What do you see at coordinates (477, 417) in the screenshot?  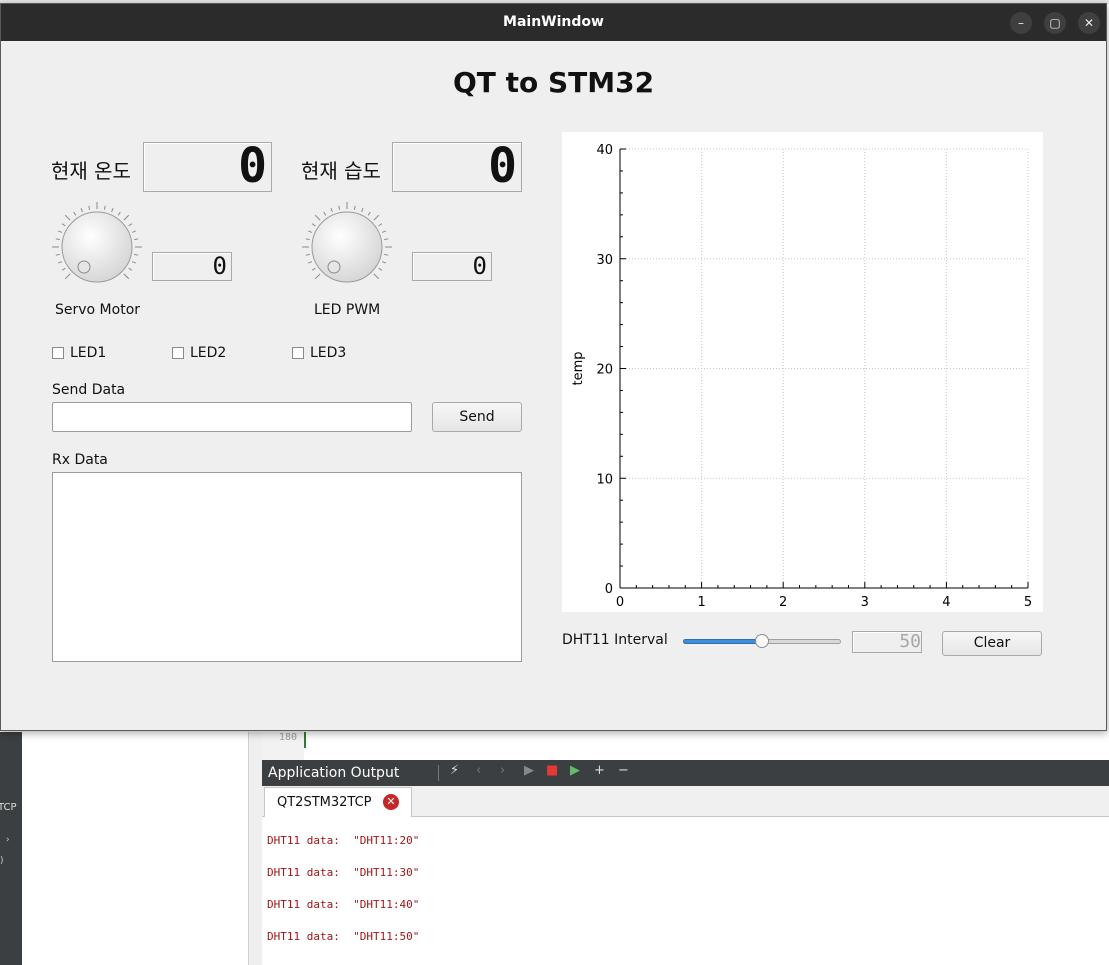 I see `send-button: Send` at bounding box center [477, 417].